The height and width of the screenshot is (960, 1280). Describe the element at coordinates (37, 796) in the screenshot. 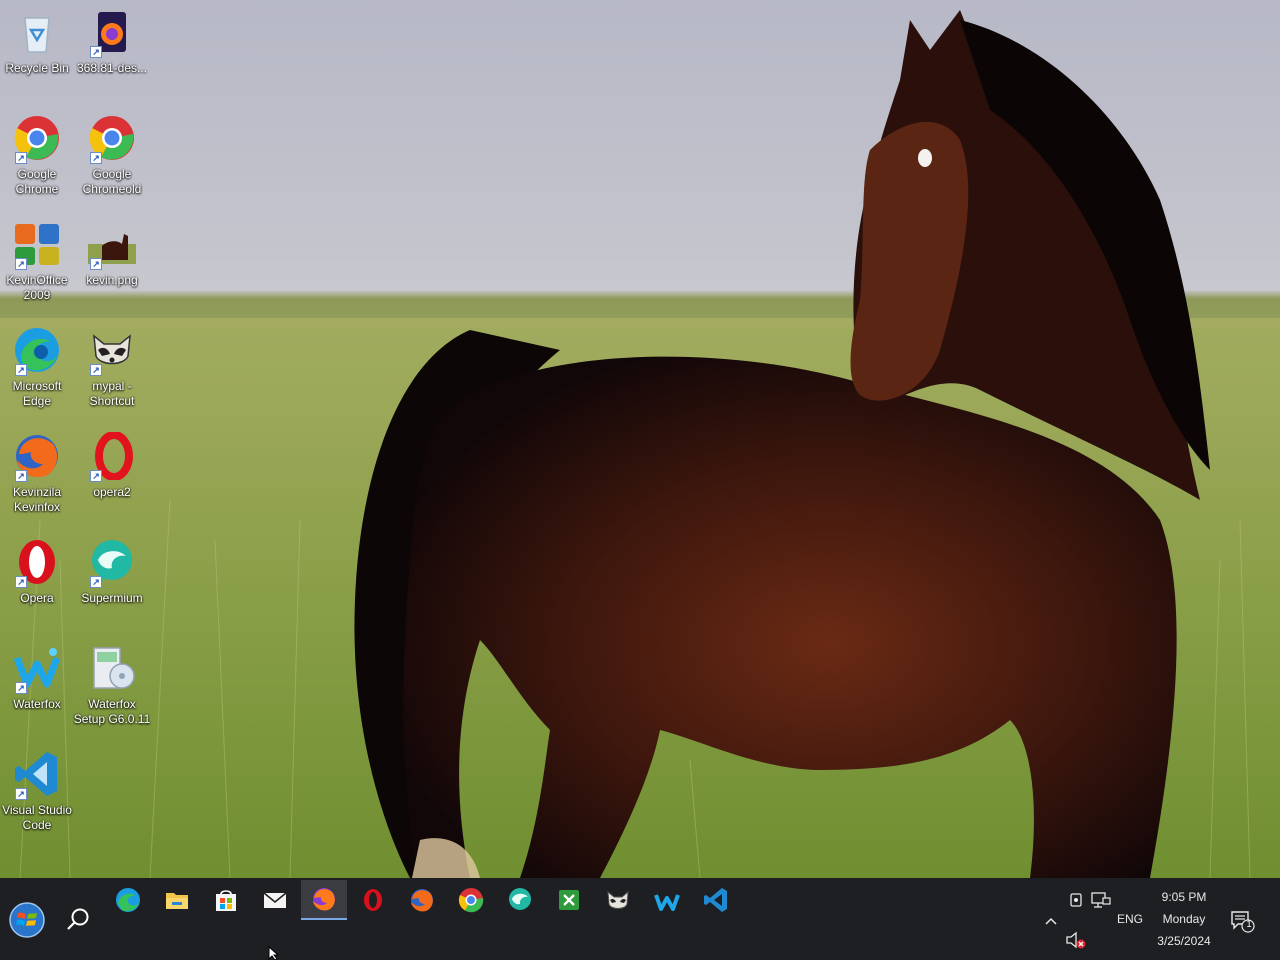

I see `desktop-icon-vscode: ↗ Visual Studio Code` at that location.